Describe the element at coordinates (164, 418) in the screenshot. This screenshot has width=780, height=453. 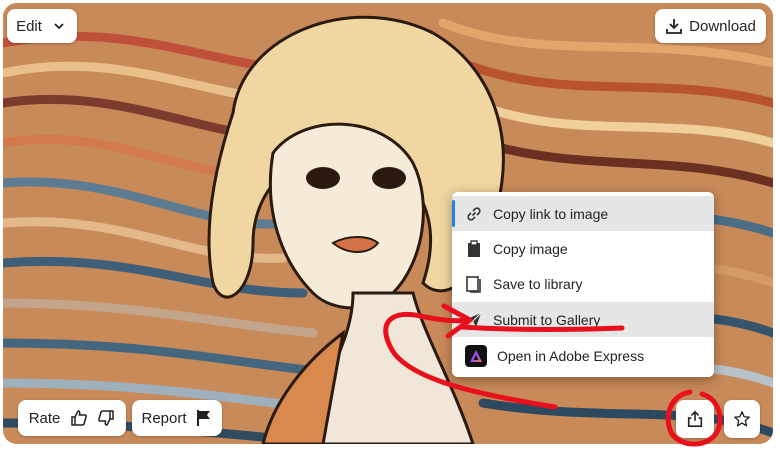
I see `report-label: Report` at that location.